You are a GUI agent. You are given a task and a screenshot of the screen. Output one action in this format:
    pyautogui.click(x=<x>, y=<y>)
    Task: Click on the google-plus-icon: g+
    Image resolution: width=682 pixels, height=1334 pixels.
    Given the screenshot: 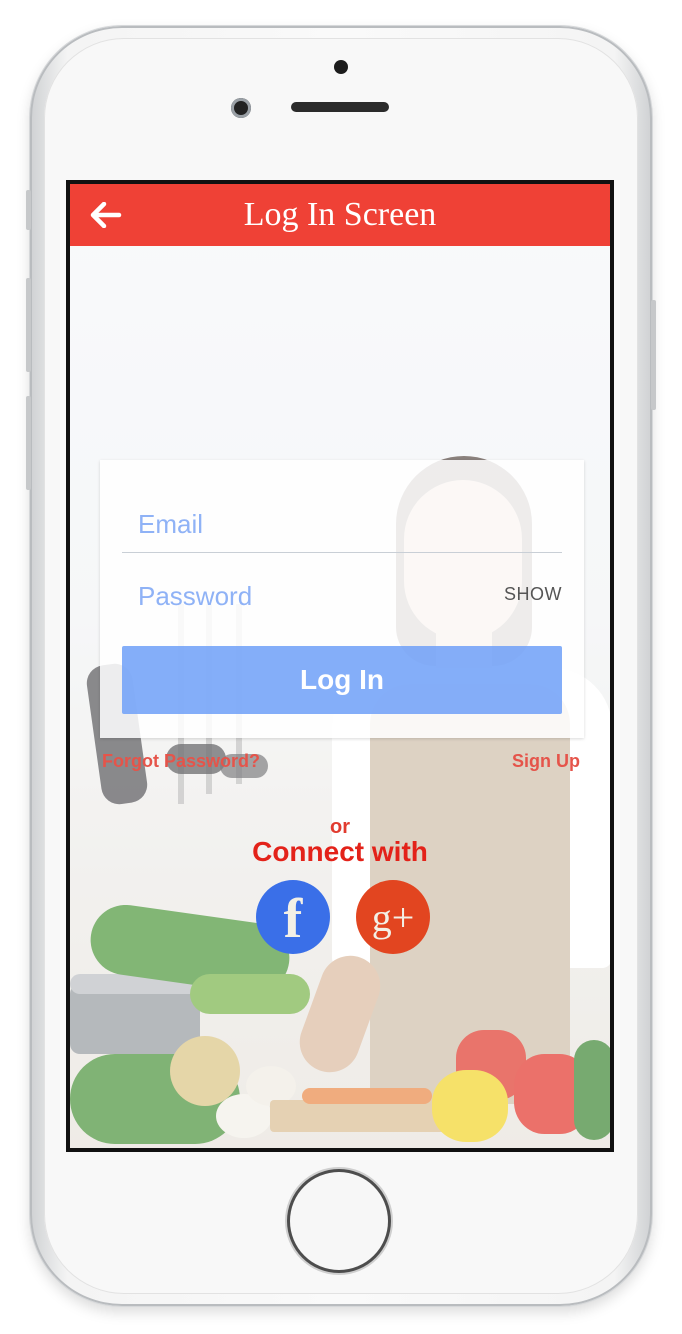 What is the action you would take?
    pyautogui.click(x=393, y=917)
    